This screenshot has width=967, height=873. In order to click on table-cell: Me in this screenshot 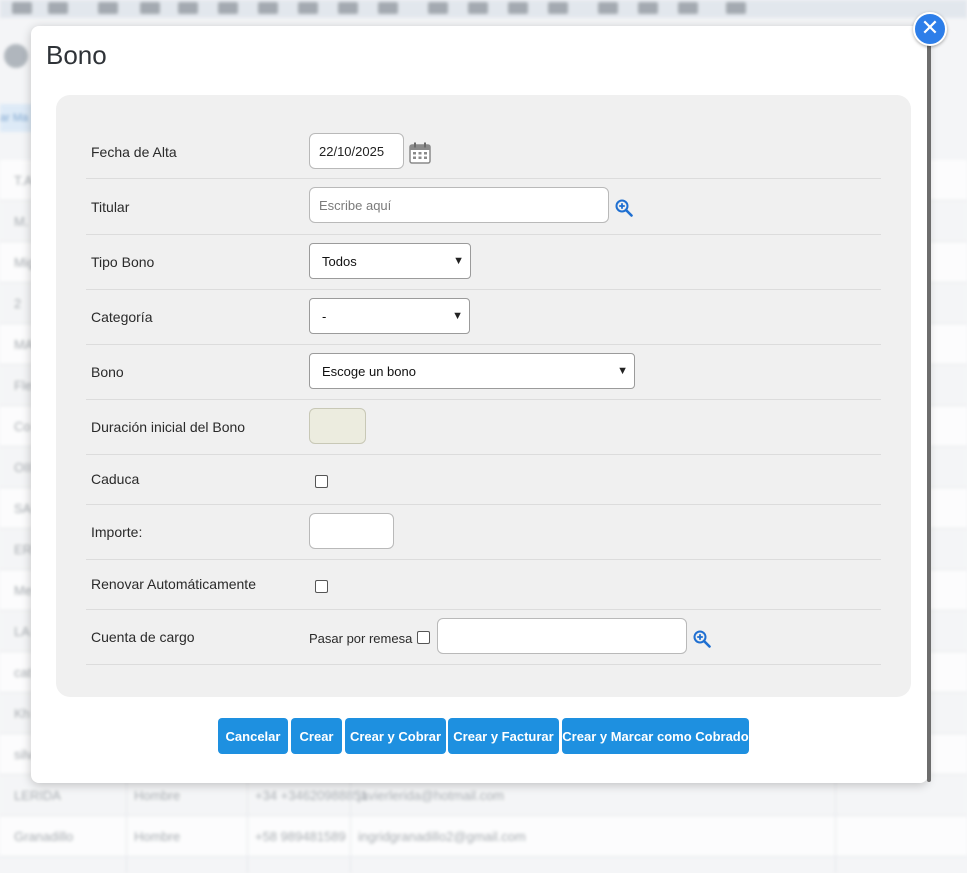, I will do `click(23, 590)`.